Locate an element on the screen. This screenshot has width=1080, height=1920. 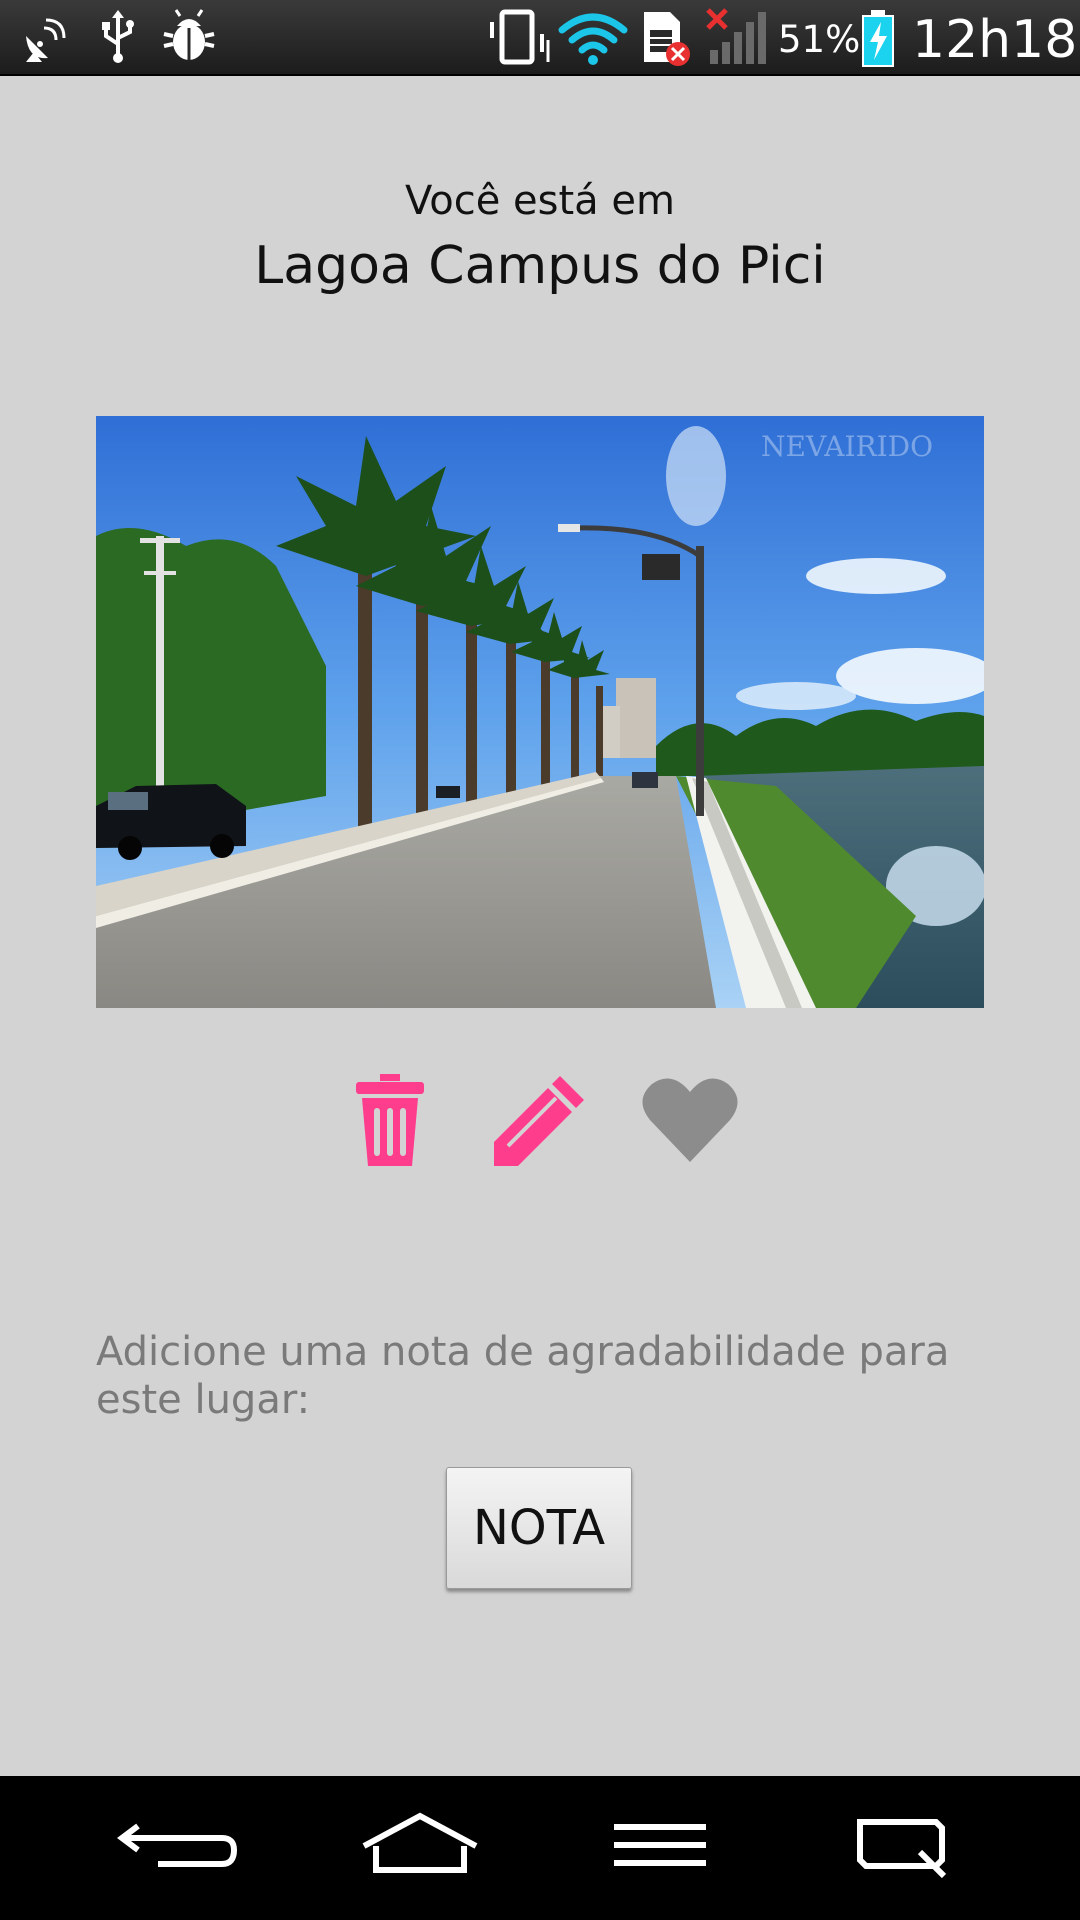
menu-button is located at coordinates (660, 1848).